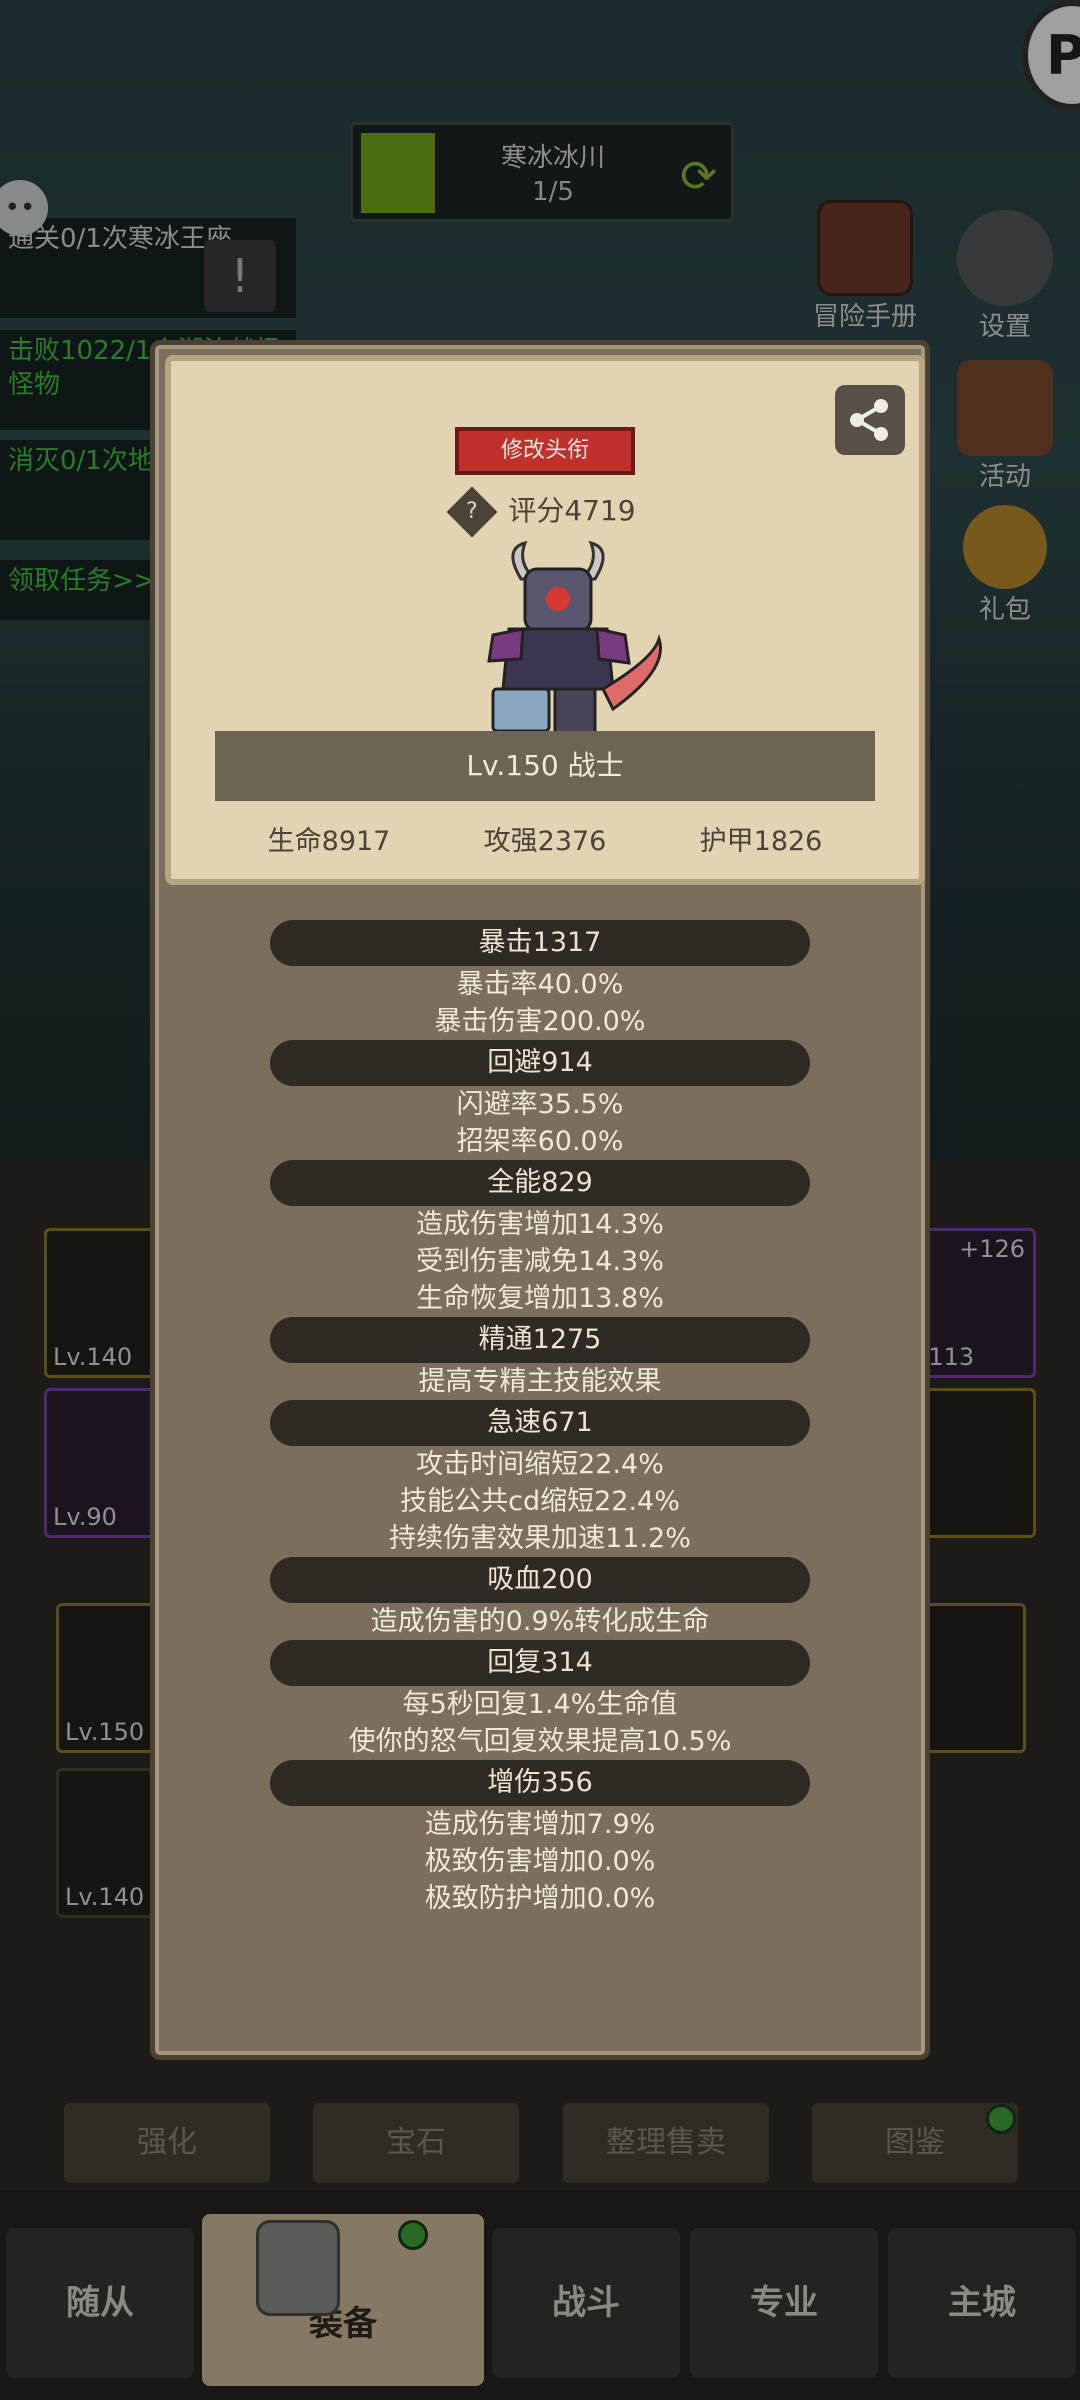 The width and height of the screenshot is (1080, 2400). I want to click on stat-line: 极致伤害增加0.0%, so click(540, 1861).